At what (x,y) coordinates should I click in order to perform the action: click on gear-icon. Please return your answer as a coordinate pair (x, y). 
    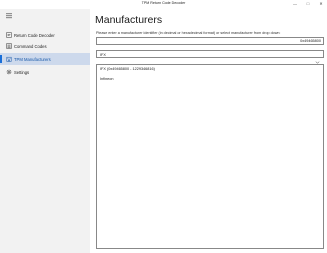
    Looking at the image, I should click on (7, 72).